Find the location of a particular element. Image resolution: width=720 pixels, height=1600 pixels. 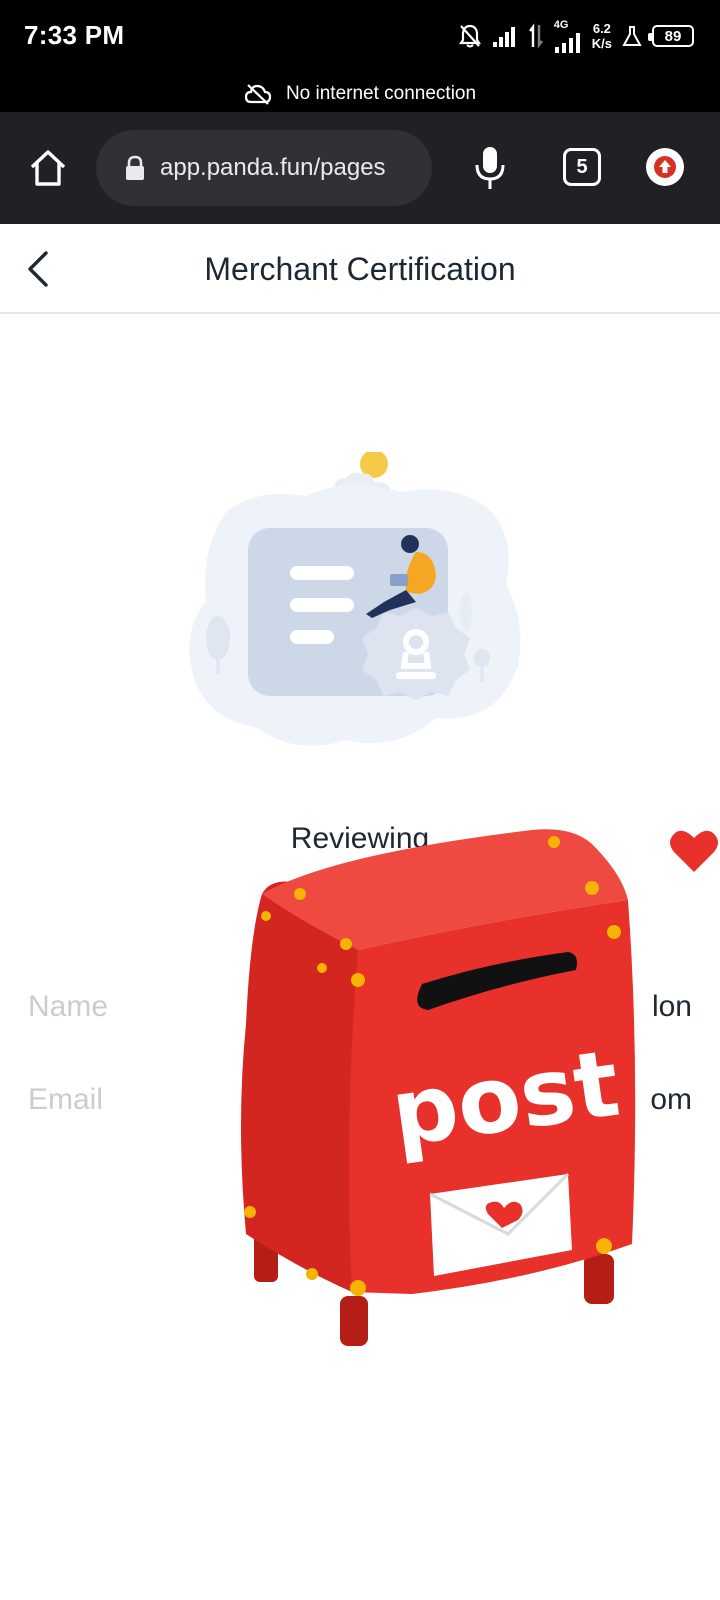

status-icons: 4G 6.2 K/s 89 is located at coordinates (576, 36).